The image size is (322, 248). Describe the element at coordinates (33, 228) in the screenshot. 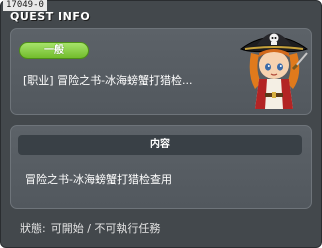

I see `status-label: 狀態:` at that location.